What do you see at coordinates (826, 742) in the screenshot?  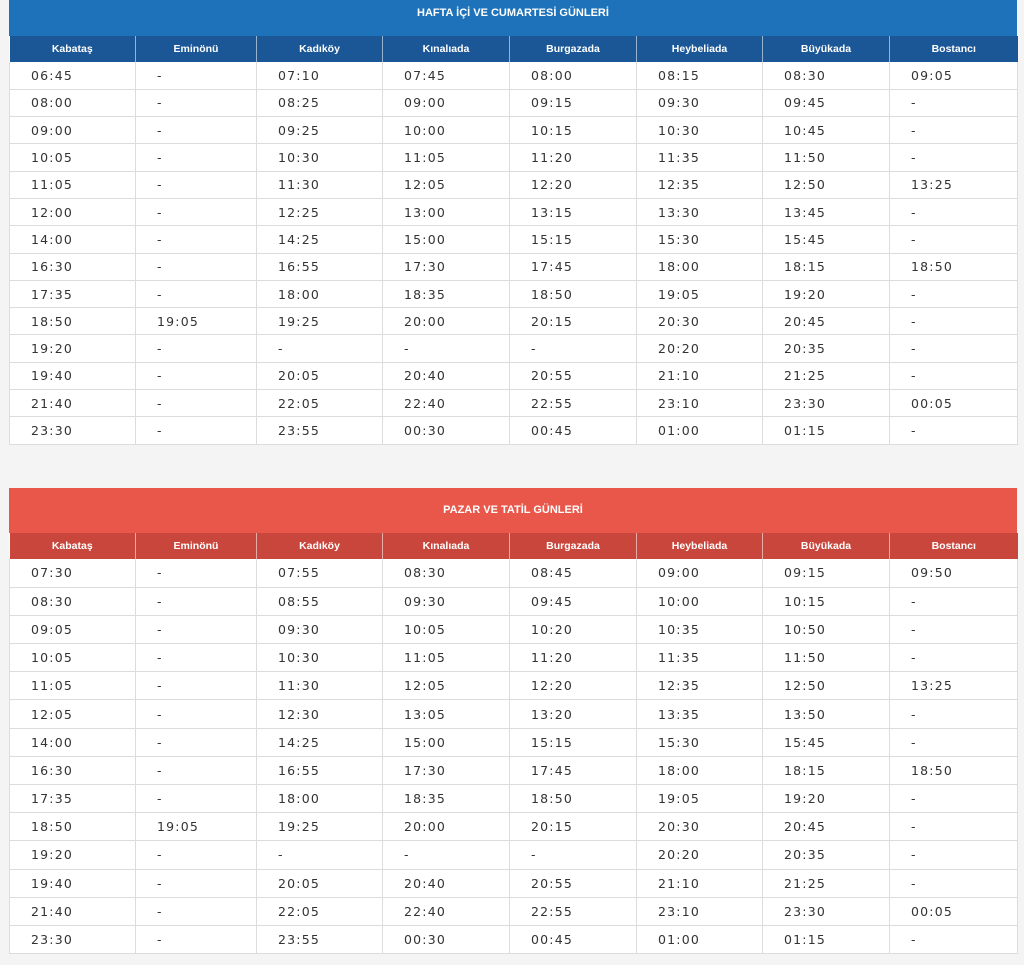 I see `time-cell: 15:45` at bounding box center [826, 742].